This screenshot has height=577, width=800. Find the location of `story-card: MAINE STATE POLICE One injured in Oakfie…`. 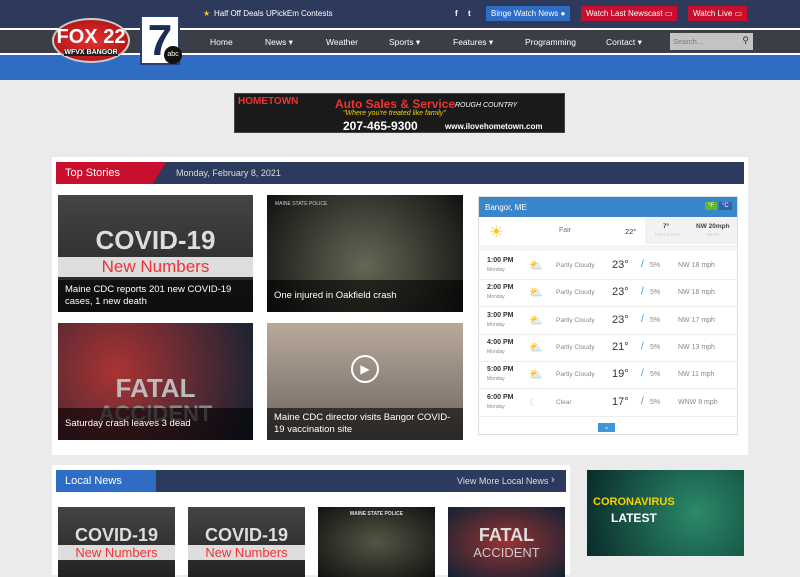

story-card: MAINE STATE POLICE One injured in Oakfie… is located at coordinates (365, 253).